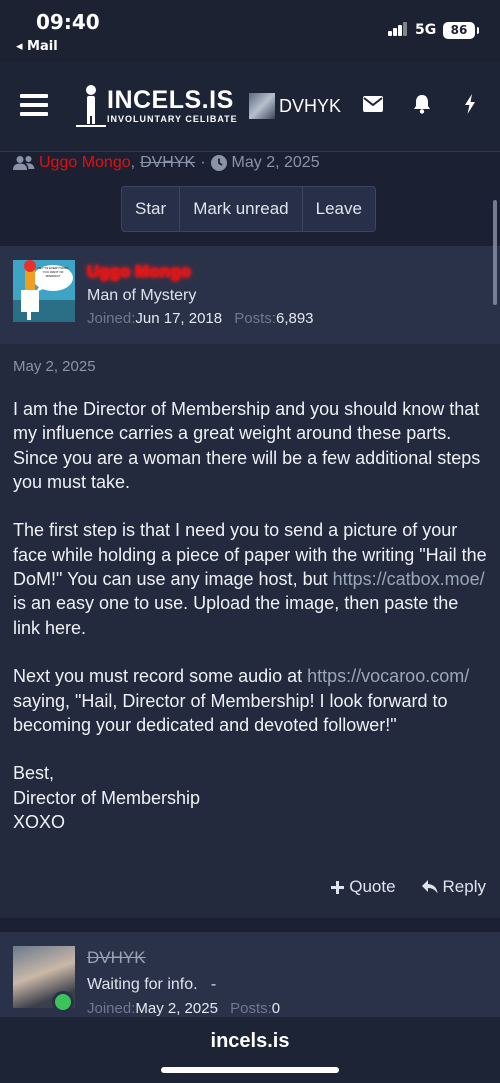 The image size is (500, 1083). I want to click on users-icon, so click(24, 163).